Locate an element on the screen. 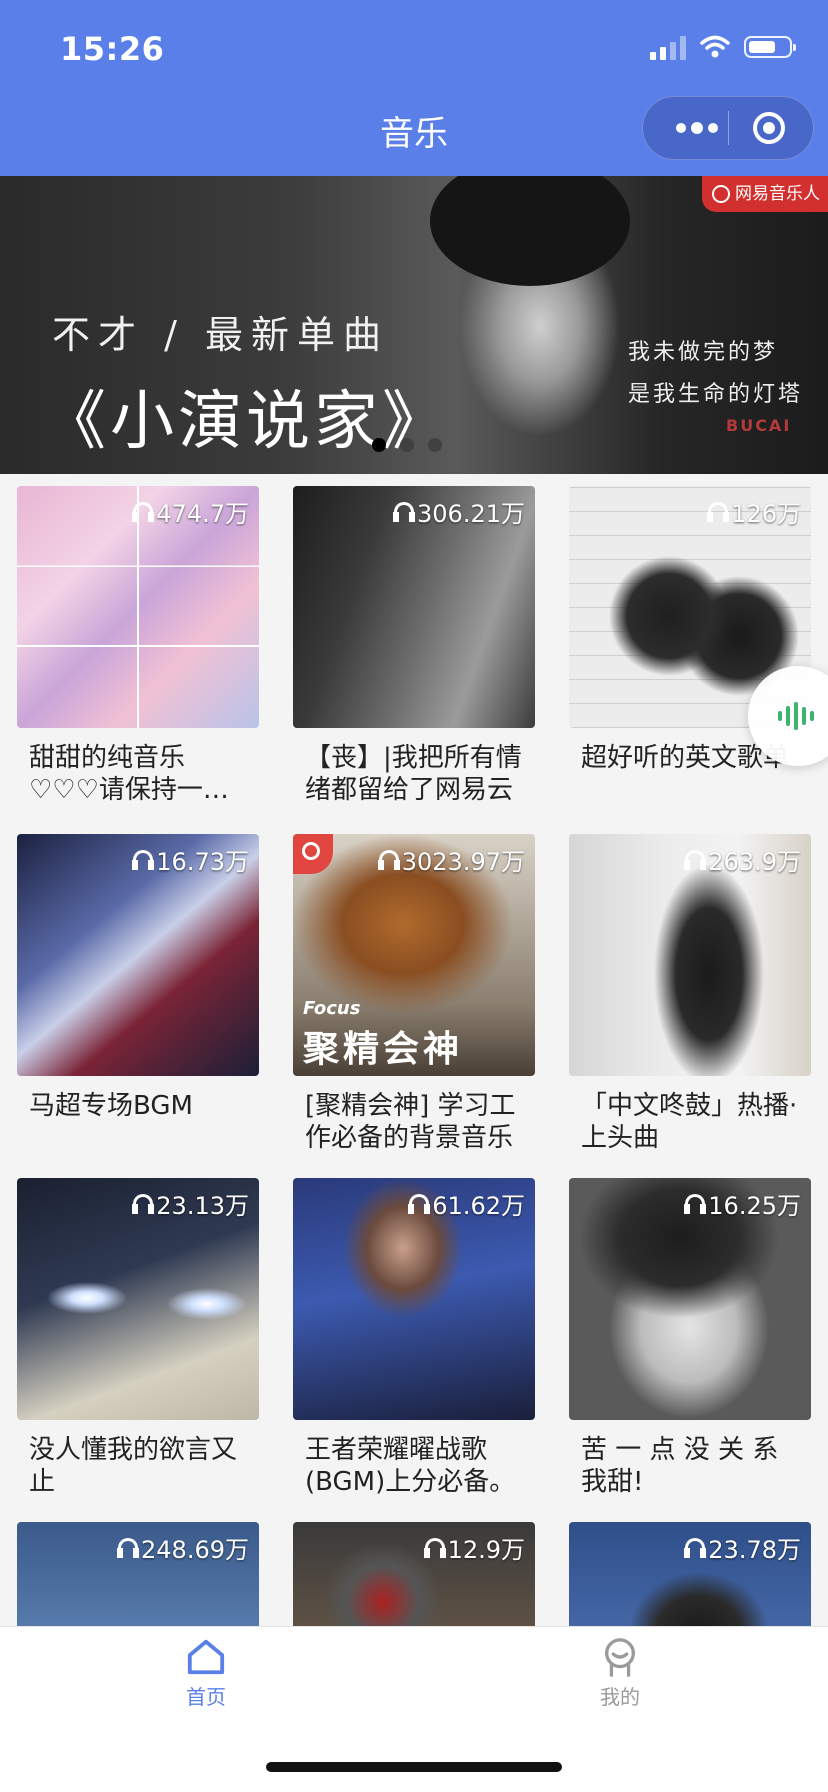 Image resolution: width=828 pixels, height=1792 pixels. battery-icon is located at coordinates (770, 47).